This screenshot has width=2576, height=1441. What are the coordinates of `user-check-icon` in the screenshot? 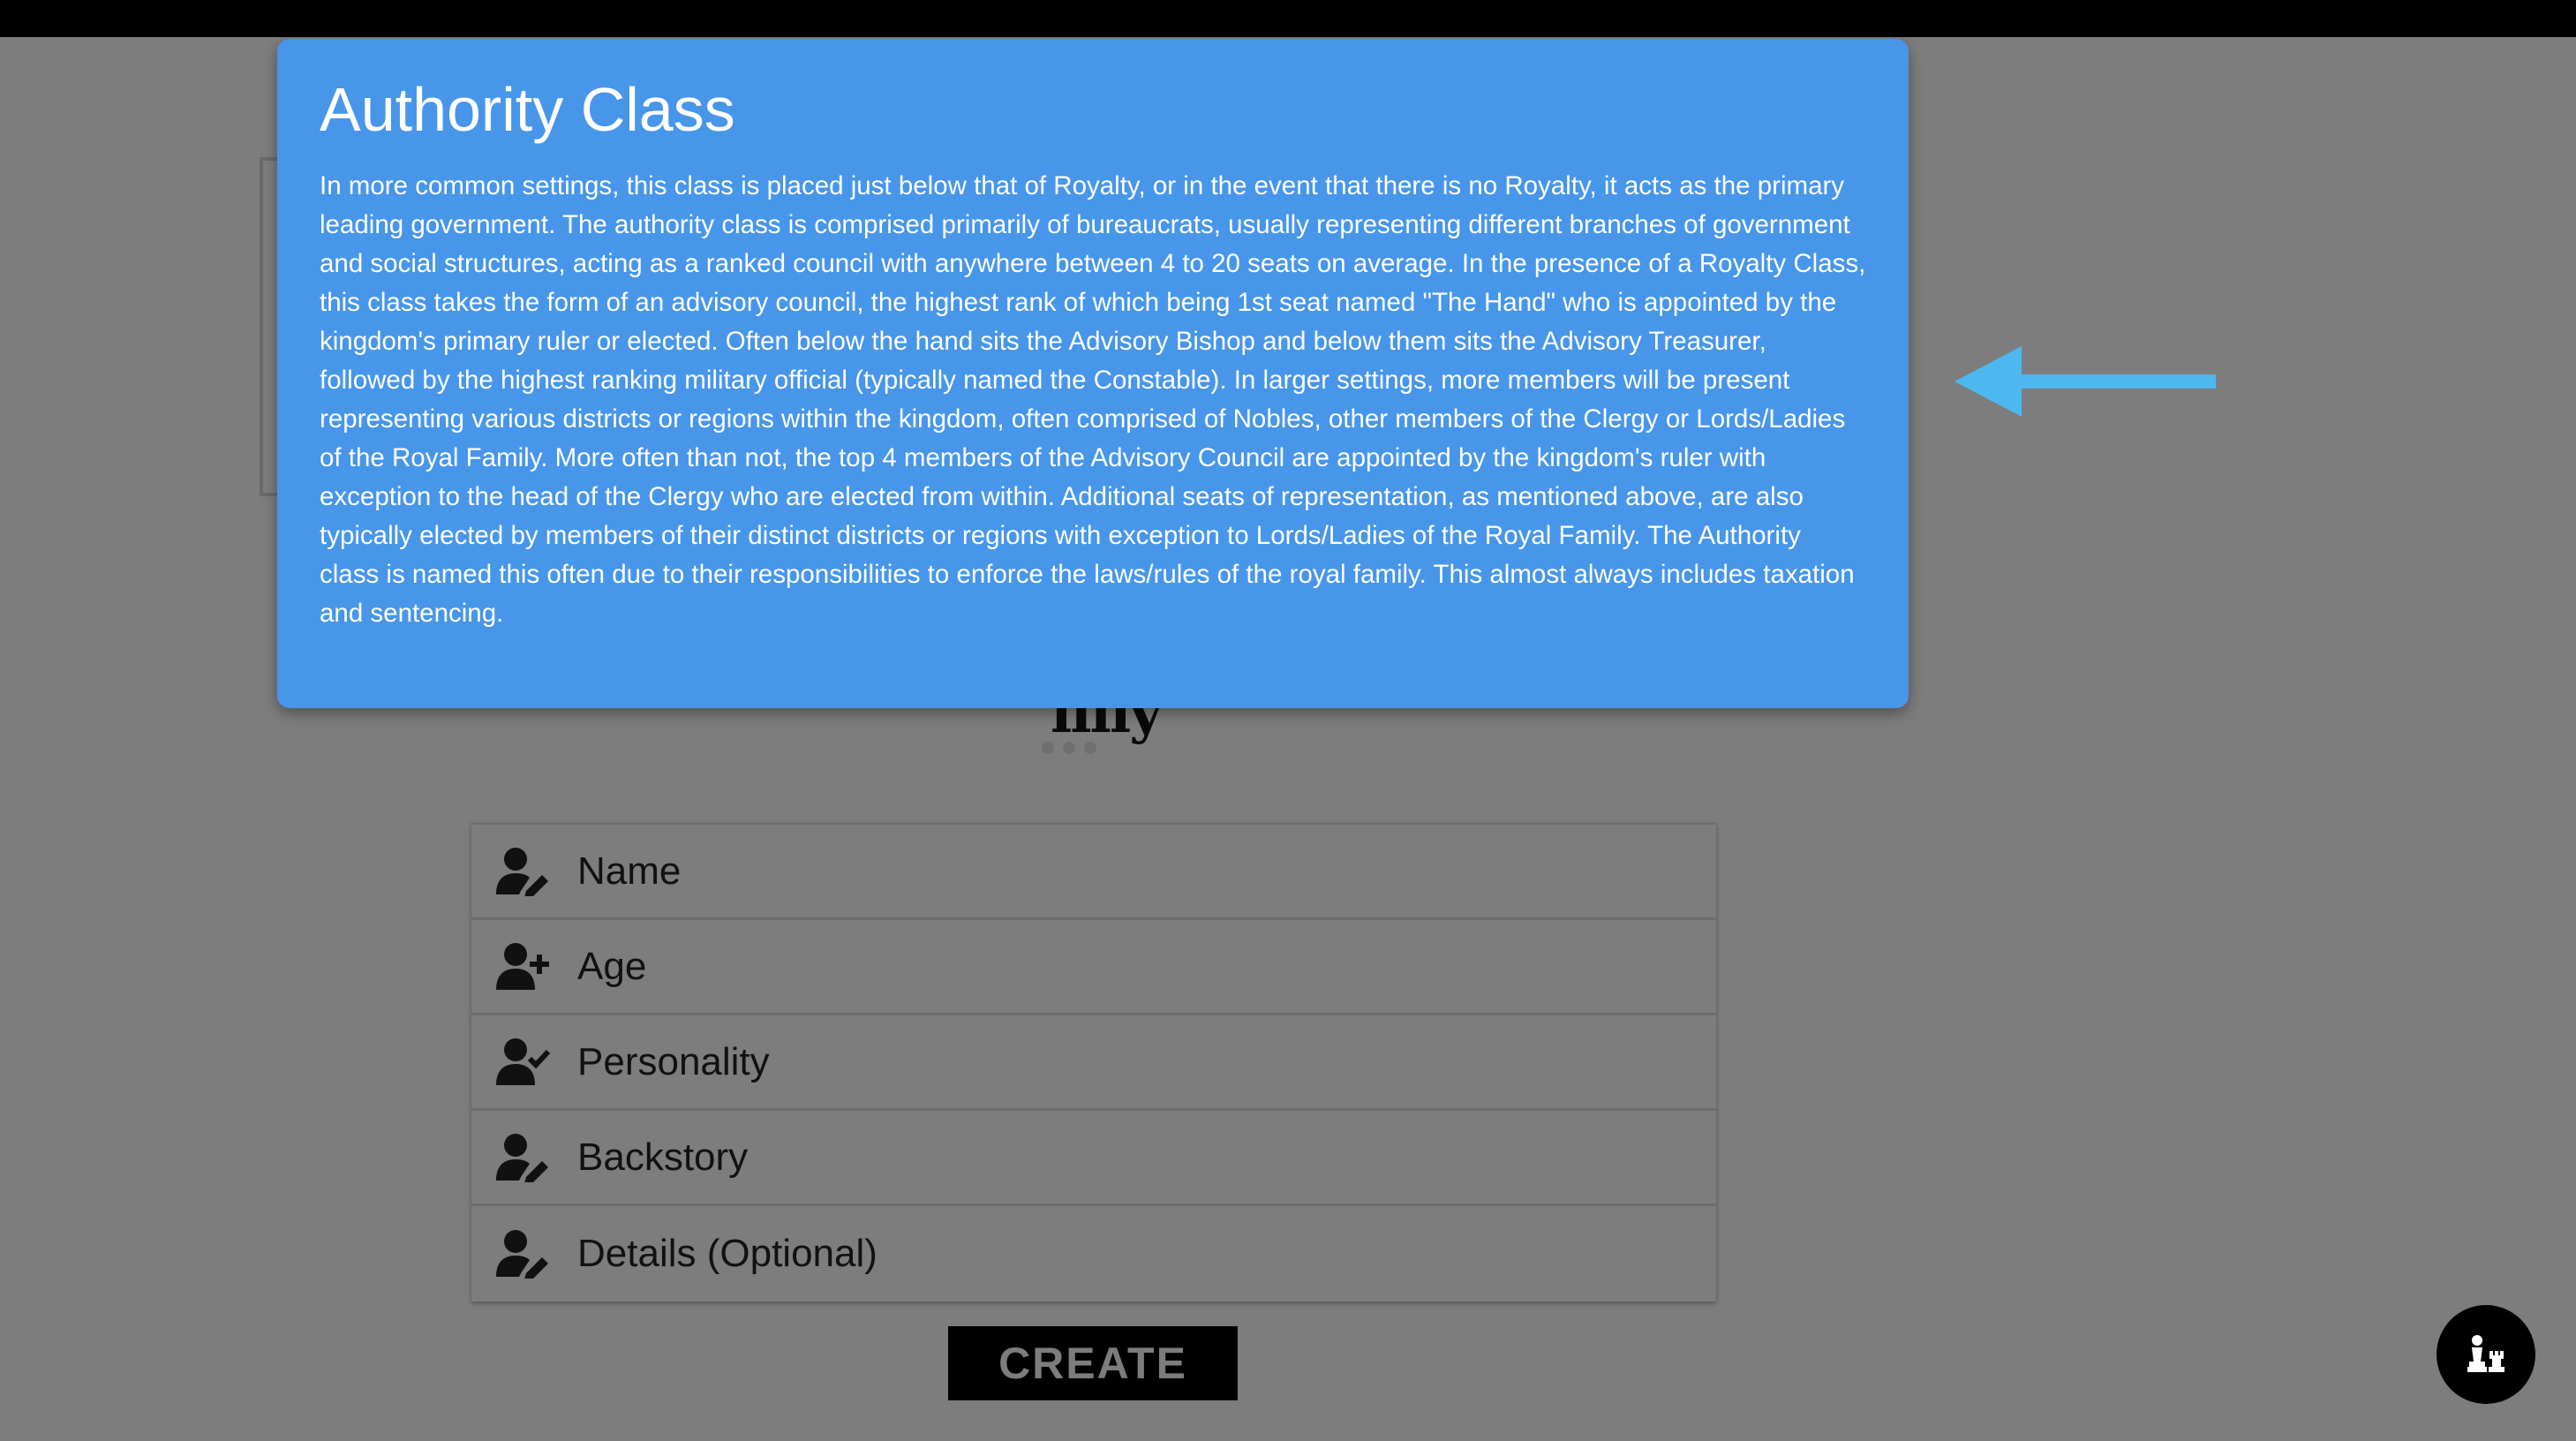 It's located at (523, 1061).